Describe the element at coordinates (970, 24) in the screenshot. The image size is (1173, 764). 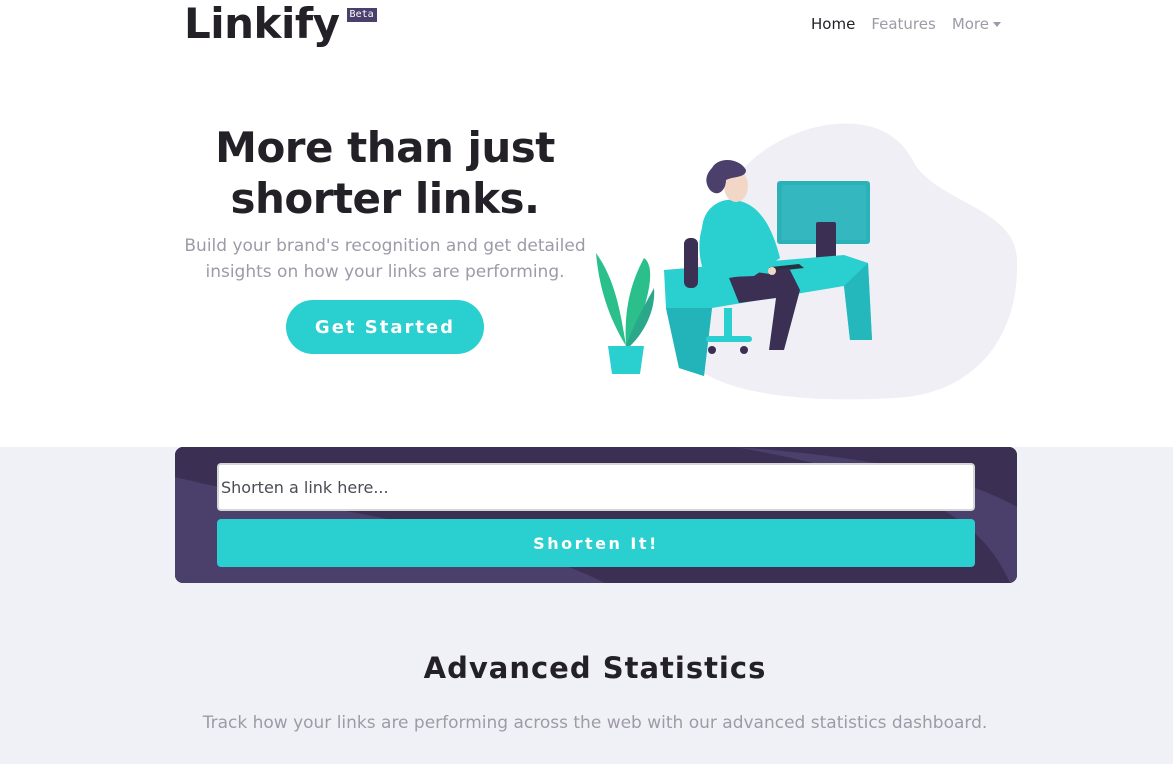
I see `nav-more-label: More` at that location.